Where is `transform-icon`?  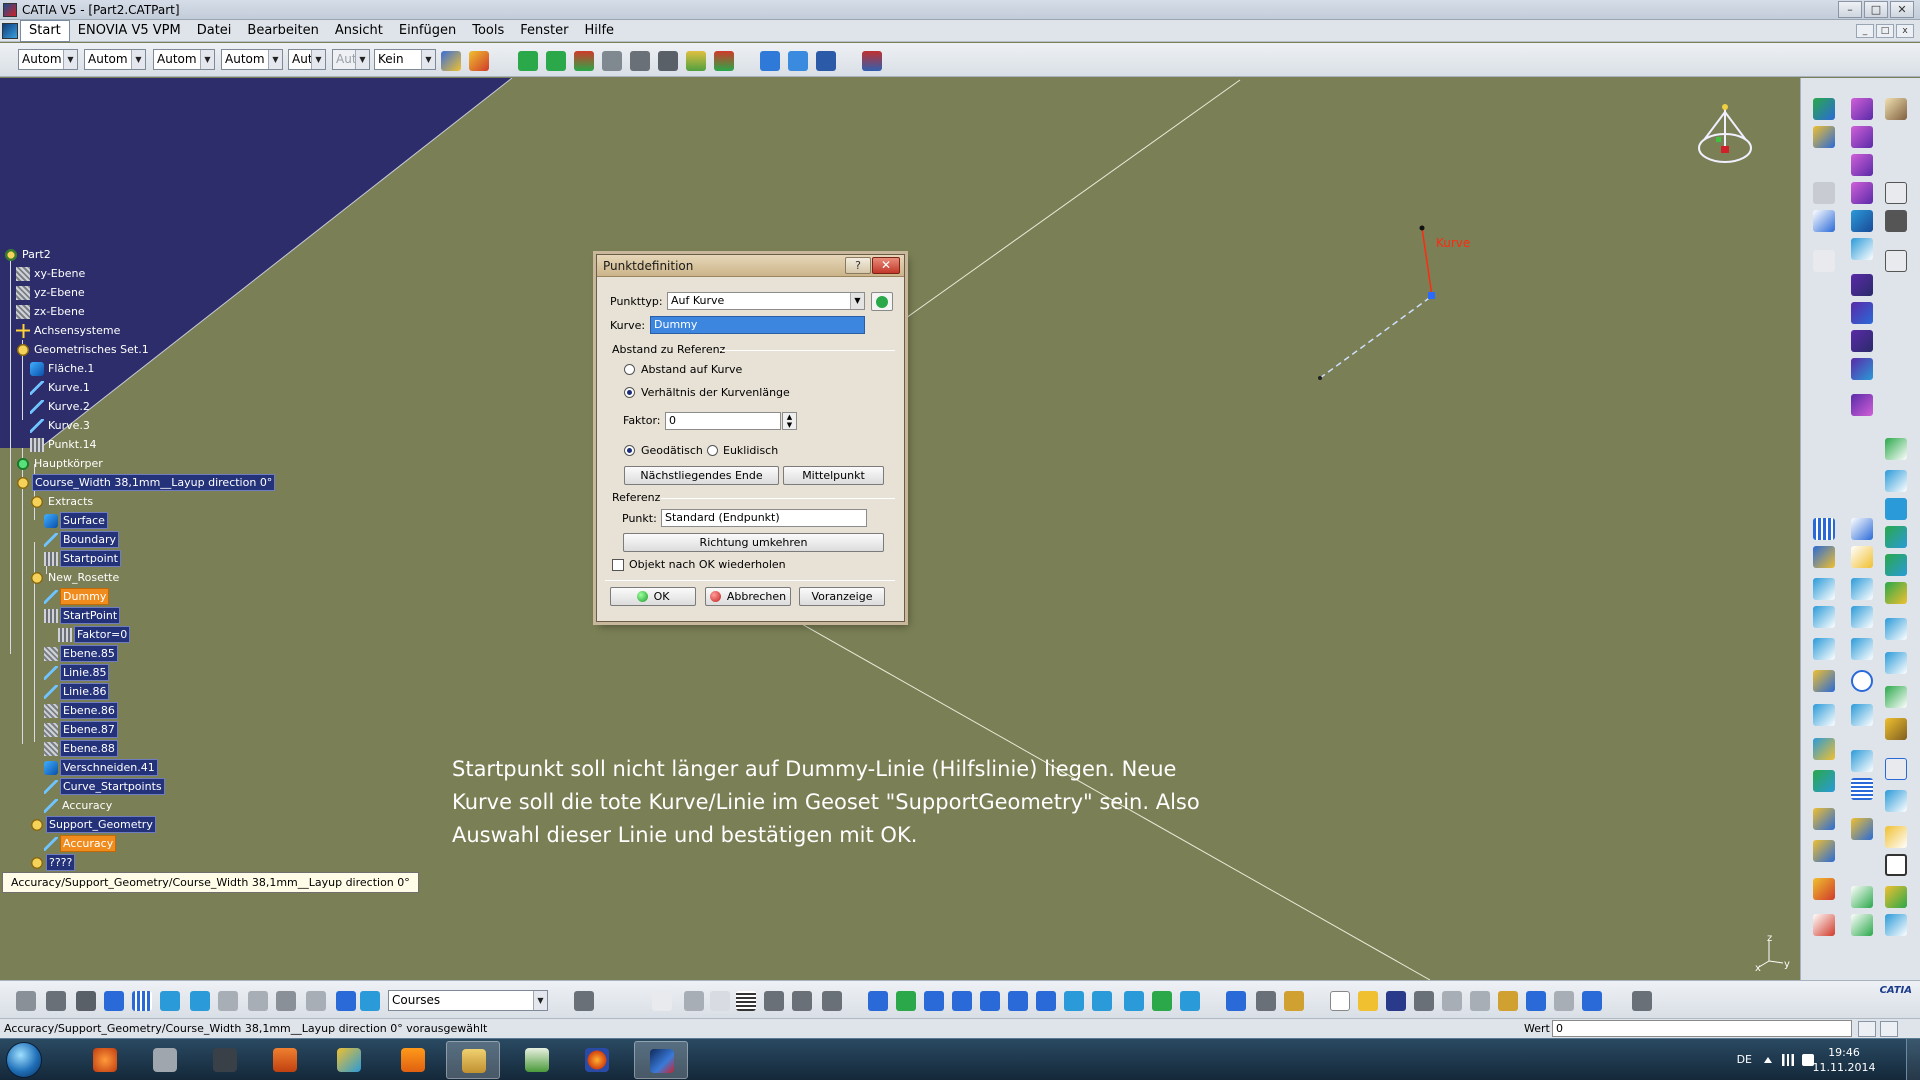 transform-icon is located at coordinates (1862, 405).